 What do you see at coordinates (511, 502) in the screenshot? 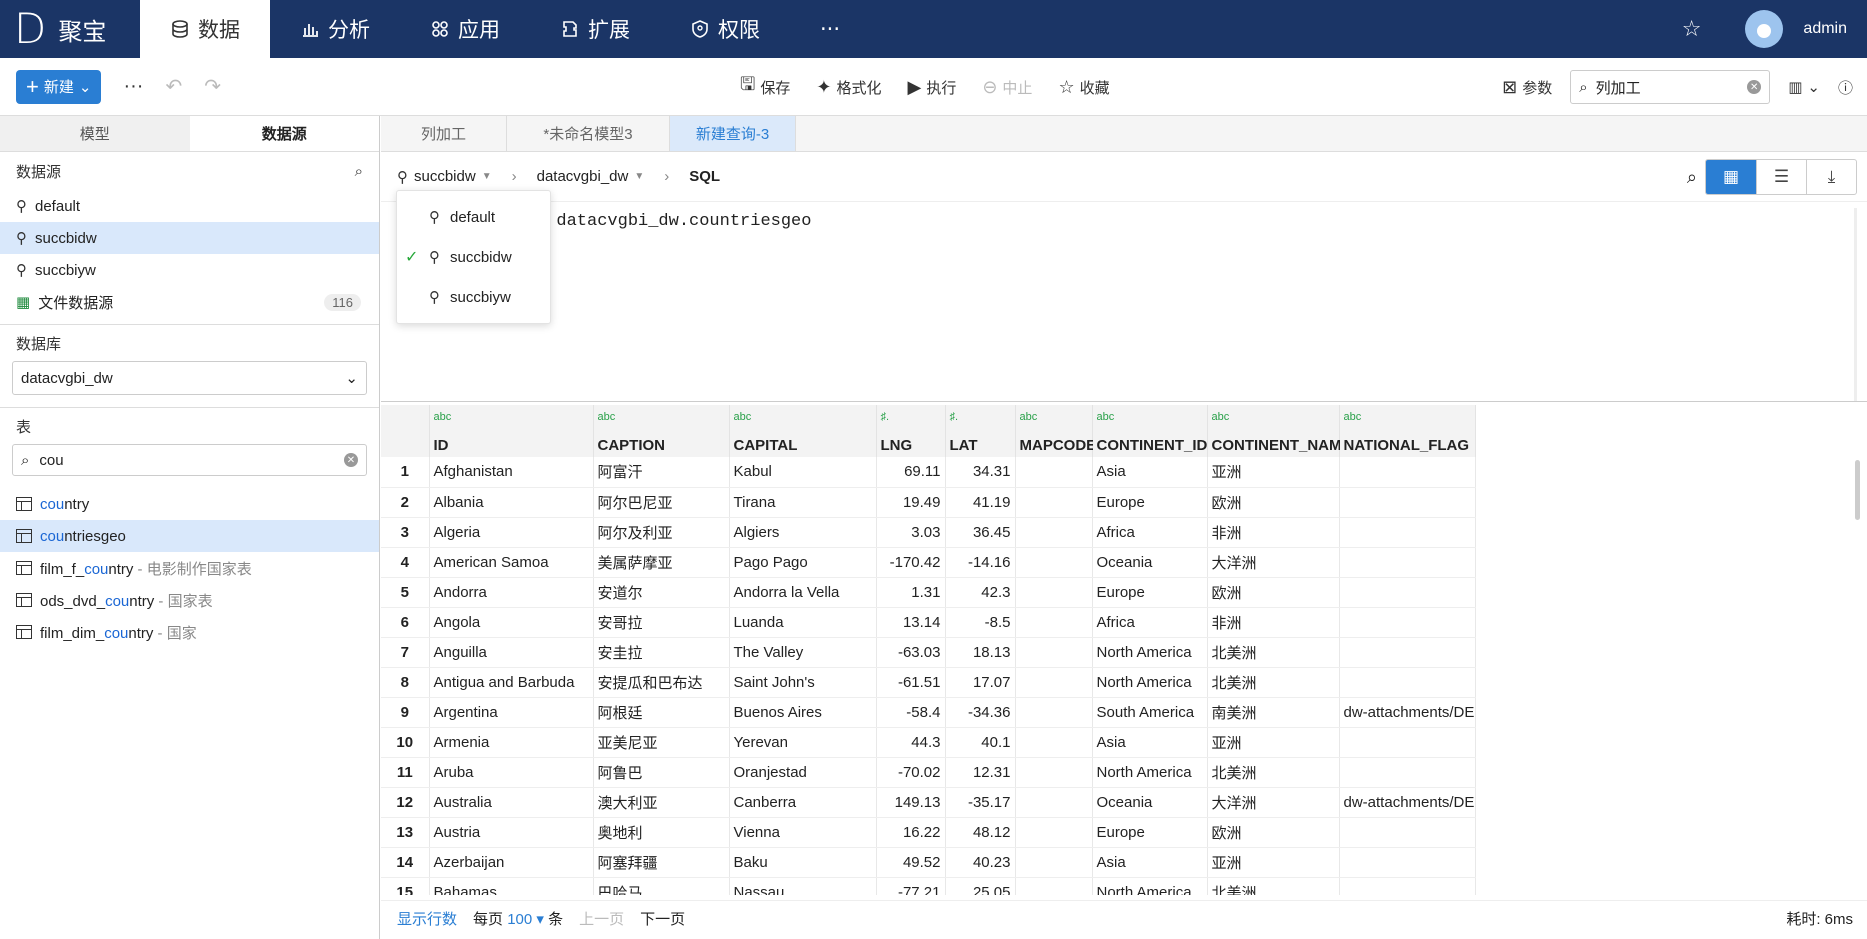
I see `table-cell: Albania` at bounding box center [511, 502].